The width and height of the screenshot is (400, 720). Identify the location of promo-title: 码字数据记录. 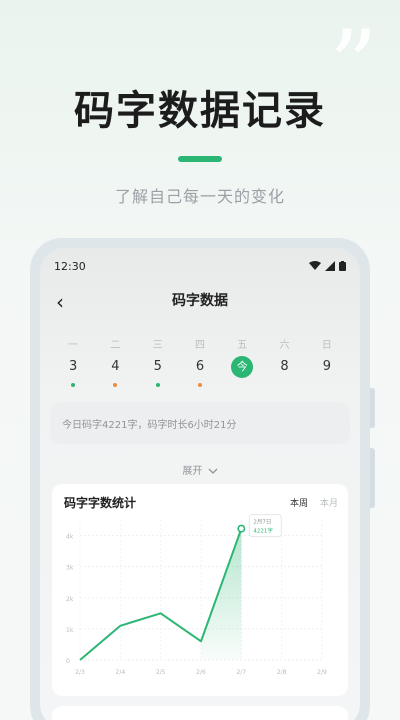
(200, 111).